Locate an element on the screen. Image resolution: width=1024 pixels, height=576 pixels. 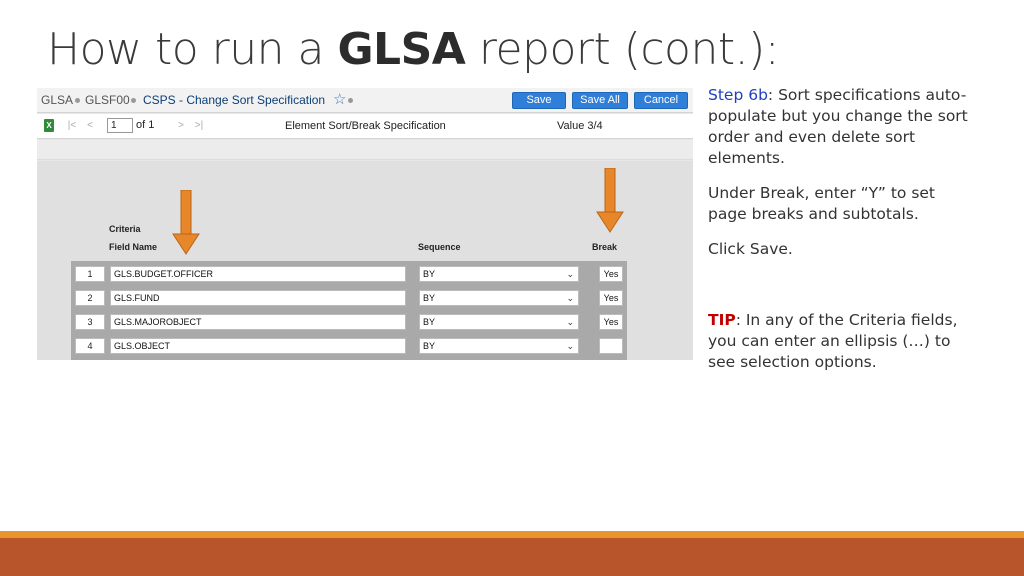
screen-title: Element Sort/Break Specification is located at coordinates (365, 126).